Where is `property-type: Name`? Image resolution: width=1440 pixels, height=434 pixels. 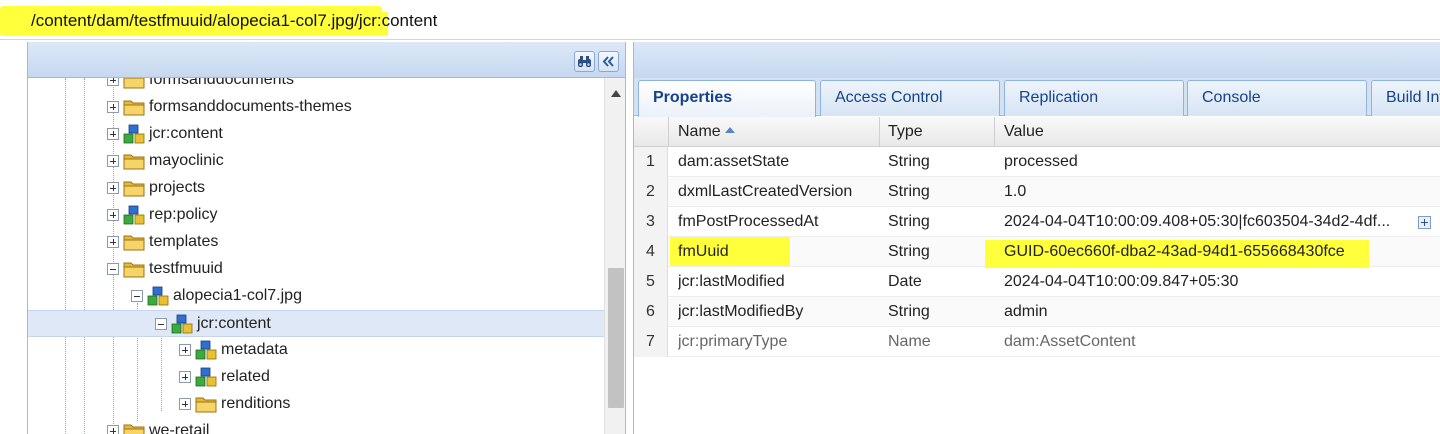
property-type: Name is located at coordinates (938, 342).